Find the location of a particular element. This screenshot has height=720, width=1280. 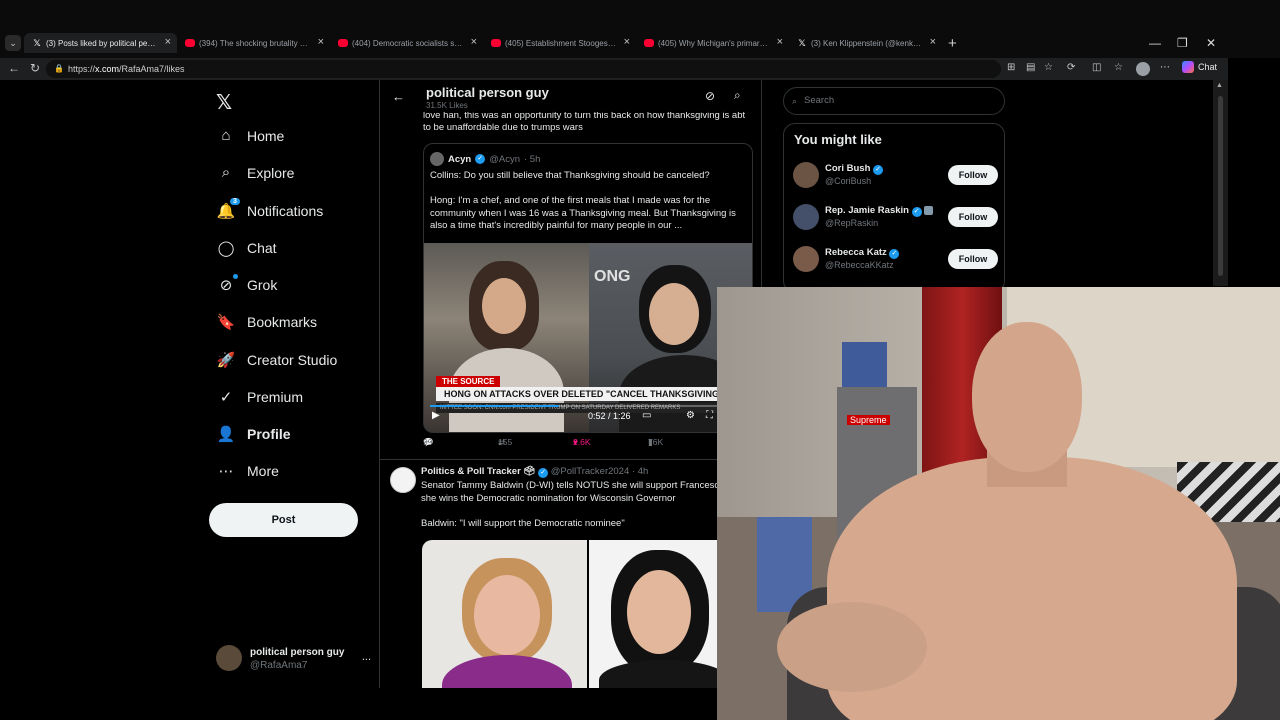

copilot-chat-button: Chat is located at coordinates (1199, 67).